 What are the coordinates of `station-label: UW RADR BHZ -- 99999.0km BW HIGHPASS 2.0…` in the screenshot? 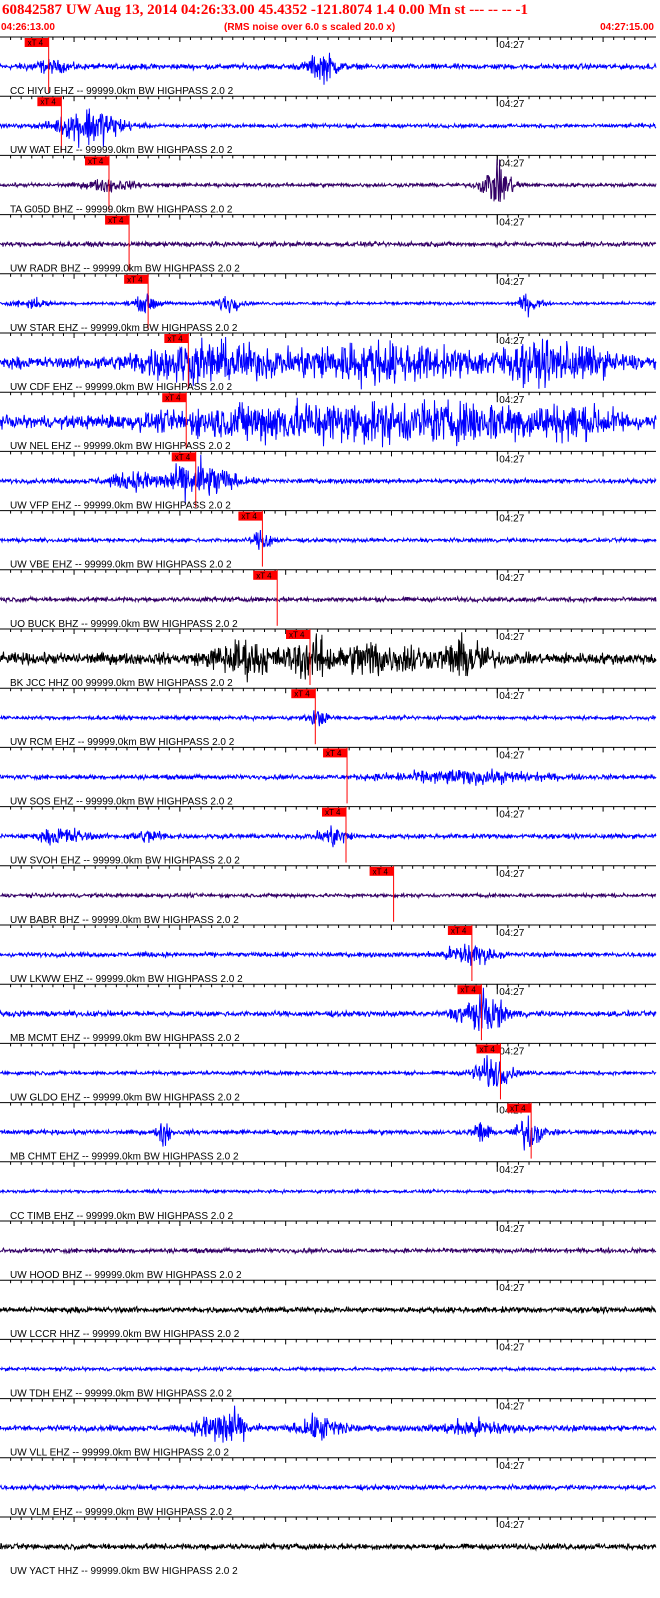 It's located at (125, 269).